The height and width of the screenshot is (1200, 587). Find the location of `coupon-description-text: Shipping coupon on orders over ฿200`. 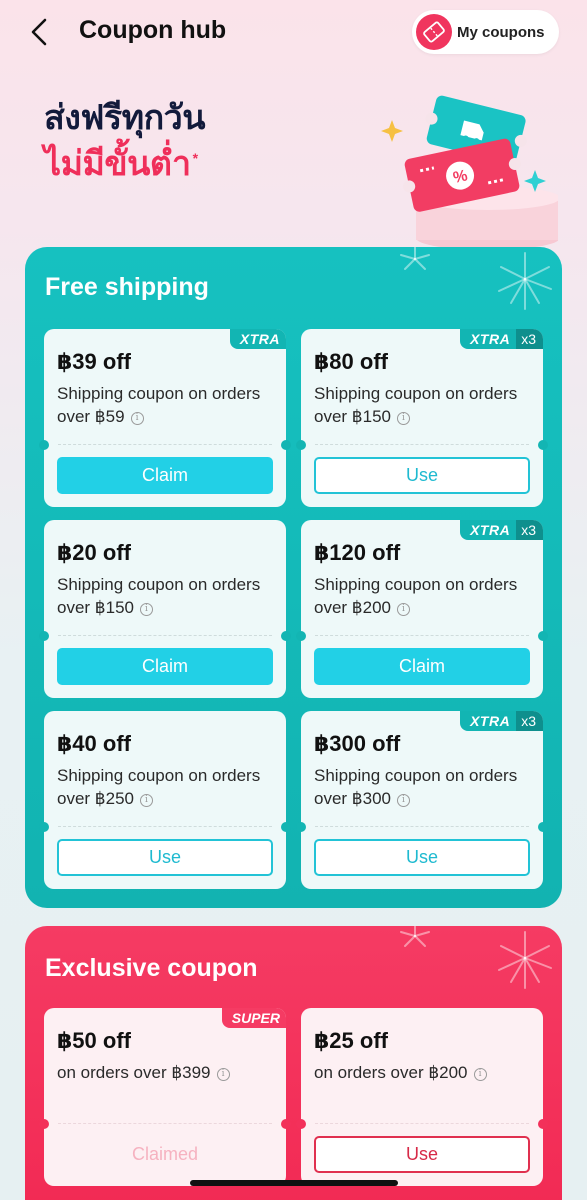

coupon-description-text: Shipping coupon on orders over ฿200 is located at coordinates (416, 596).